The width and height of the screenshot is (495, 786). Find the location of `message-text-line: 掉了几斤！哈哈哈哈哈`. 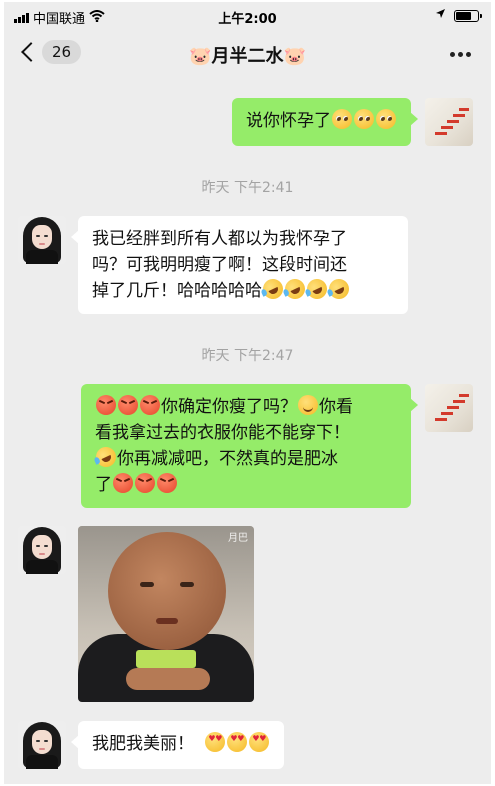

message-text-line: 掉了几斤！哈哈哈哈哈 is located at coordinates (177, 291).